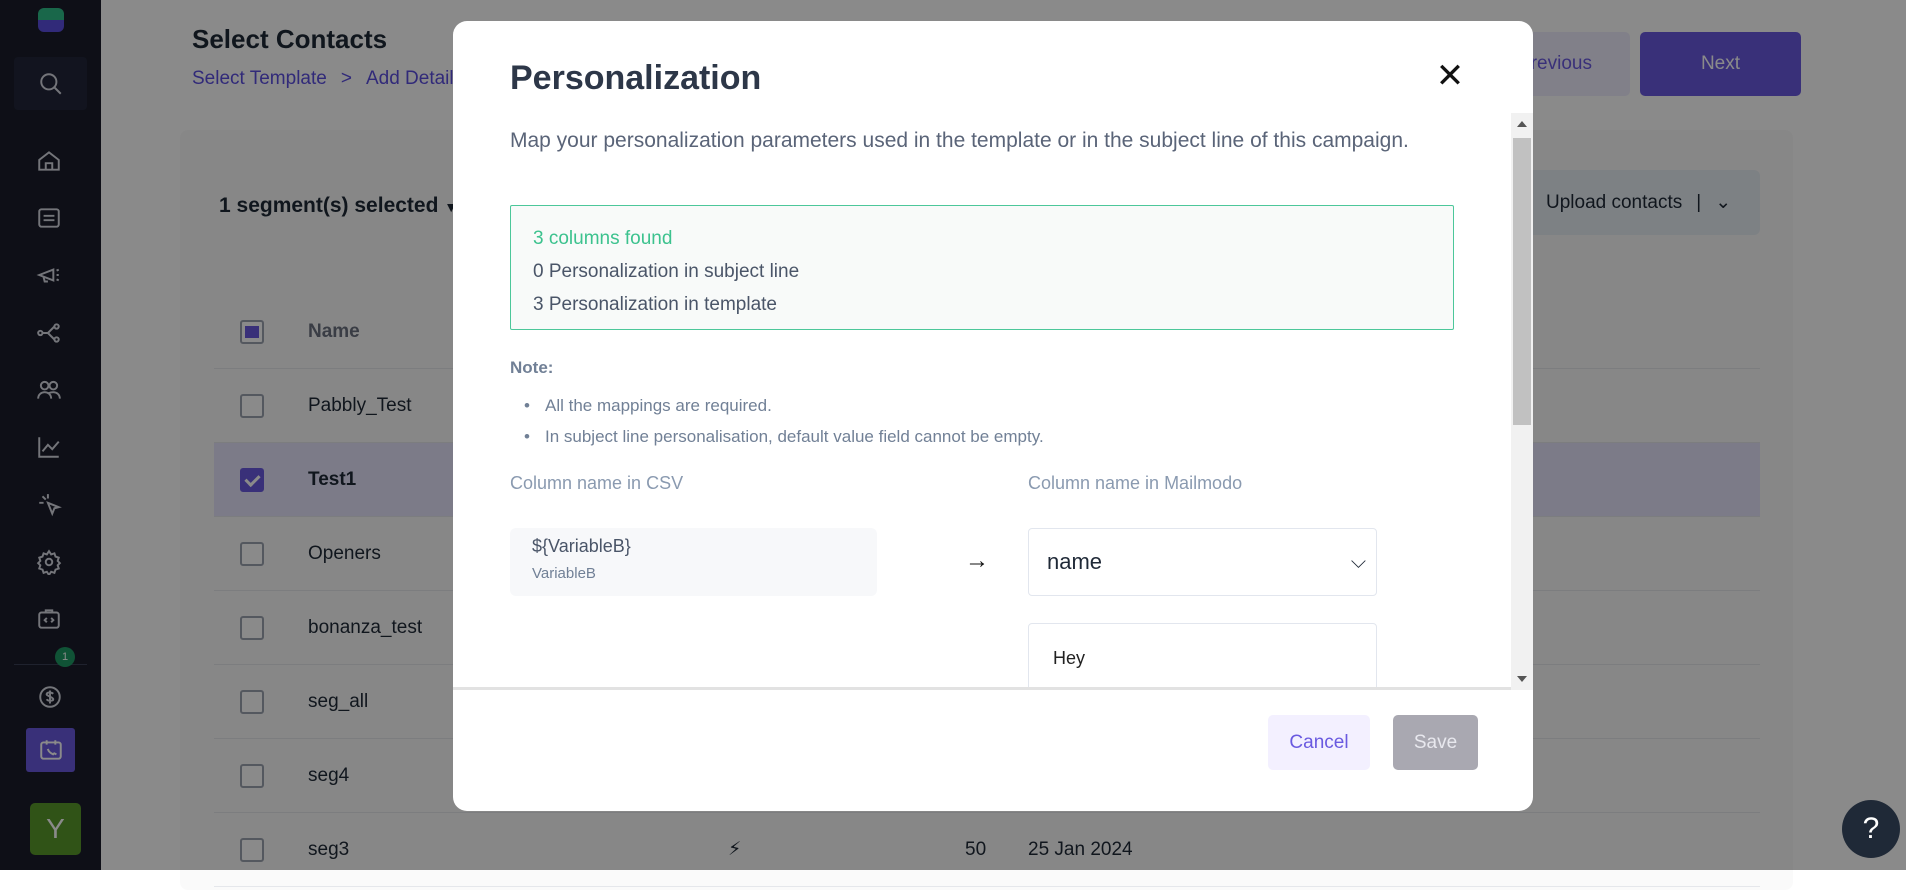 The height and width of the screenshot is (890, 1906). I want to click on scroll-down-icon, so click(1522, 679).